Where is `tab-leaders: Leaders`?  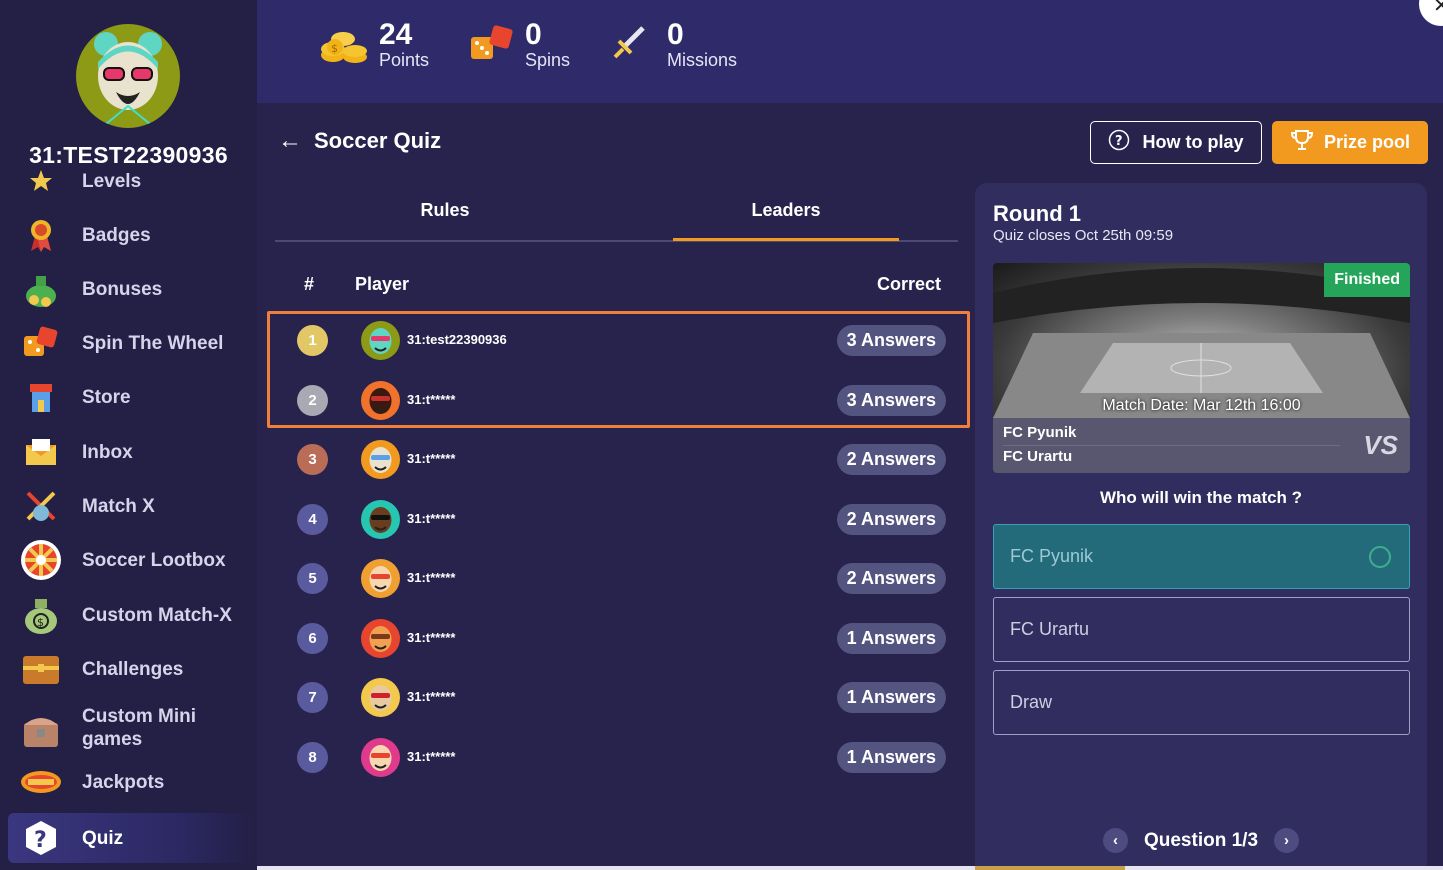
tab-leaders: Leaders is located at coordinates (786, 210).